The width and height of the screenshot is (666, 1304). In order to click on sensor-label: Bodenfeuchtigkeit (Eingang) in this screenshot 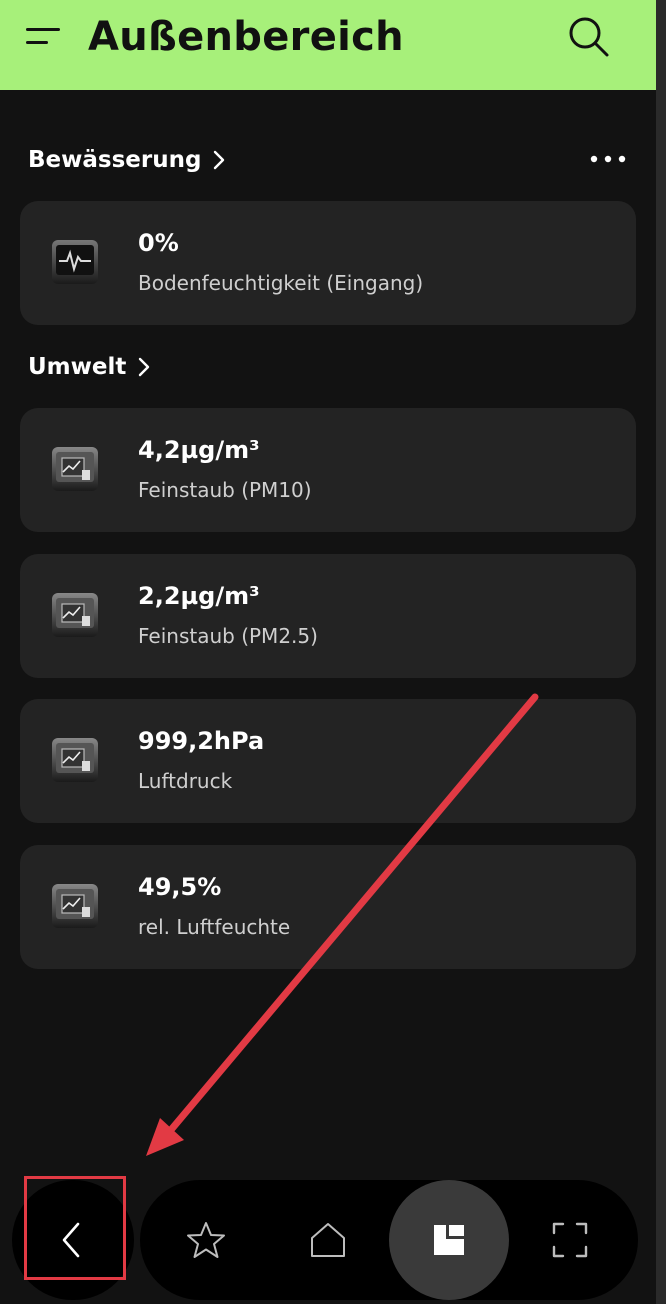, I will do `click(281, 283)`.